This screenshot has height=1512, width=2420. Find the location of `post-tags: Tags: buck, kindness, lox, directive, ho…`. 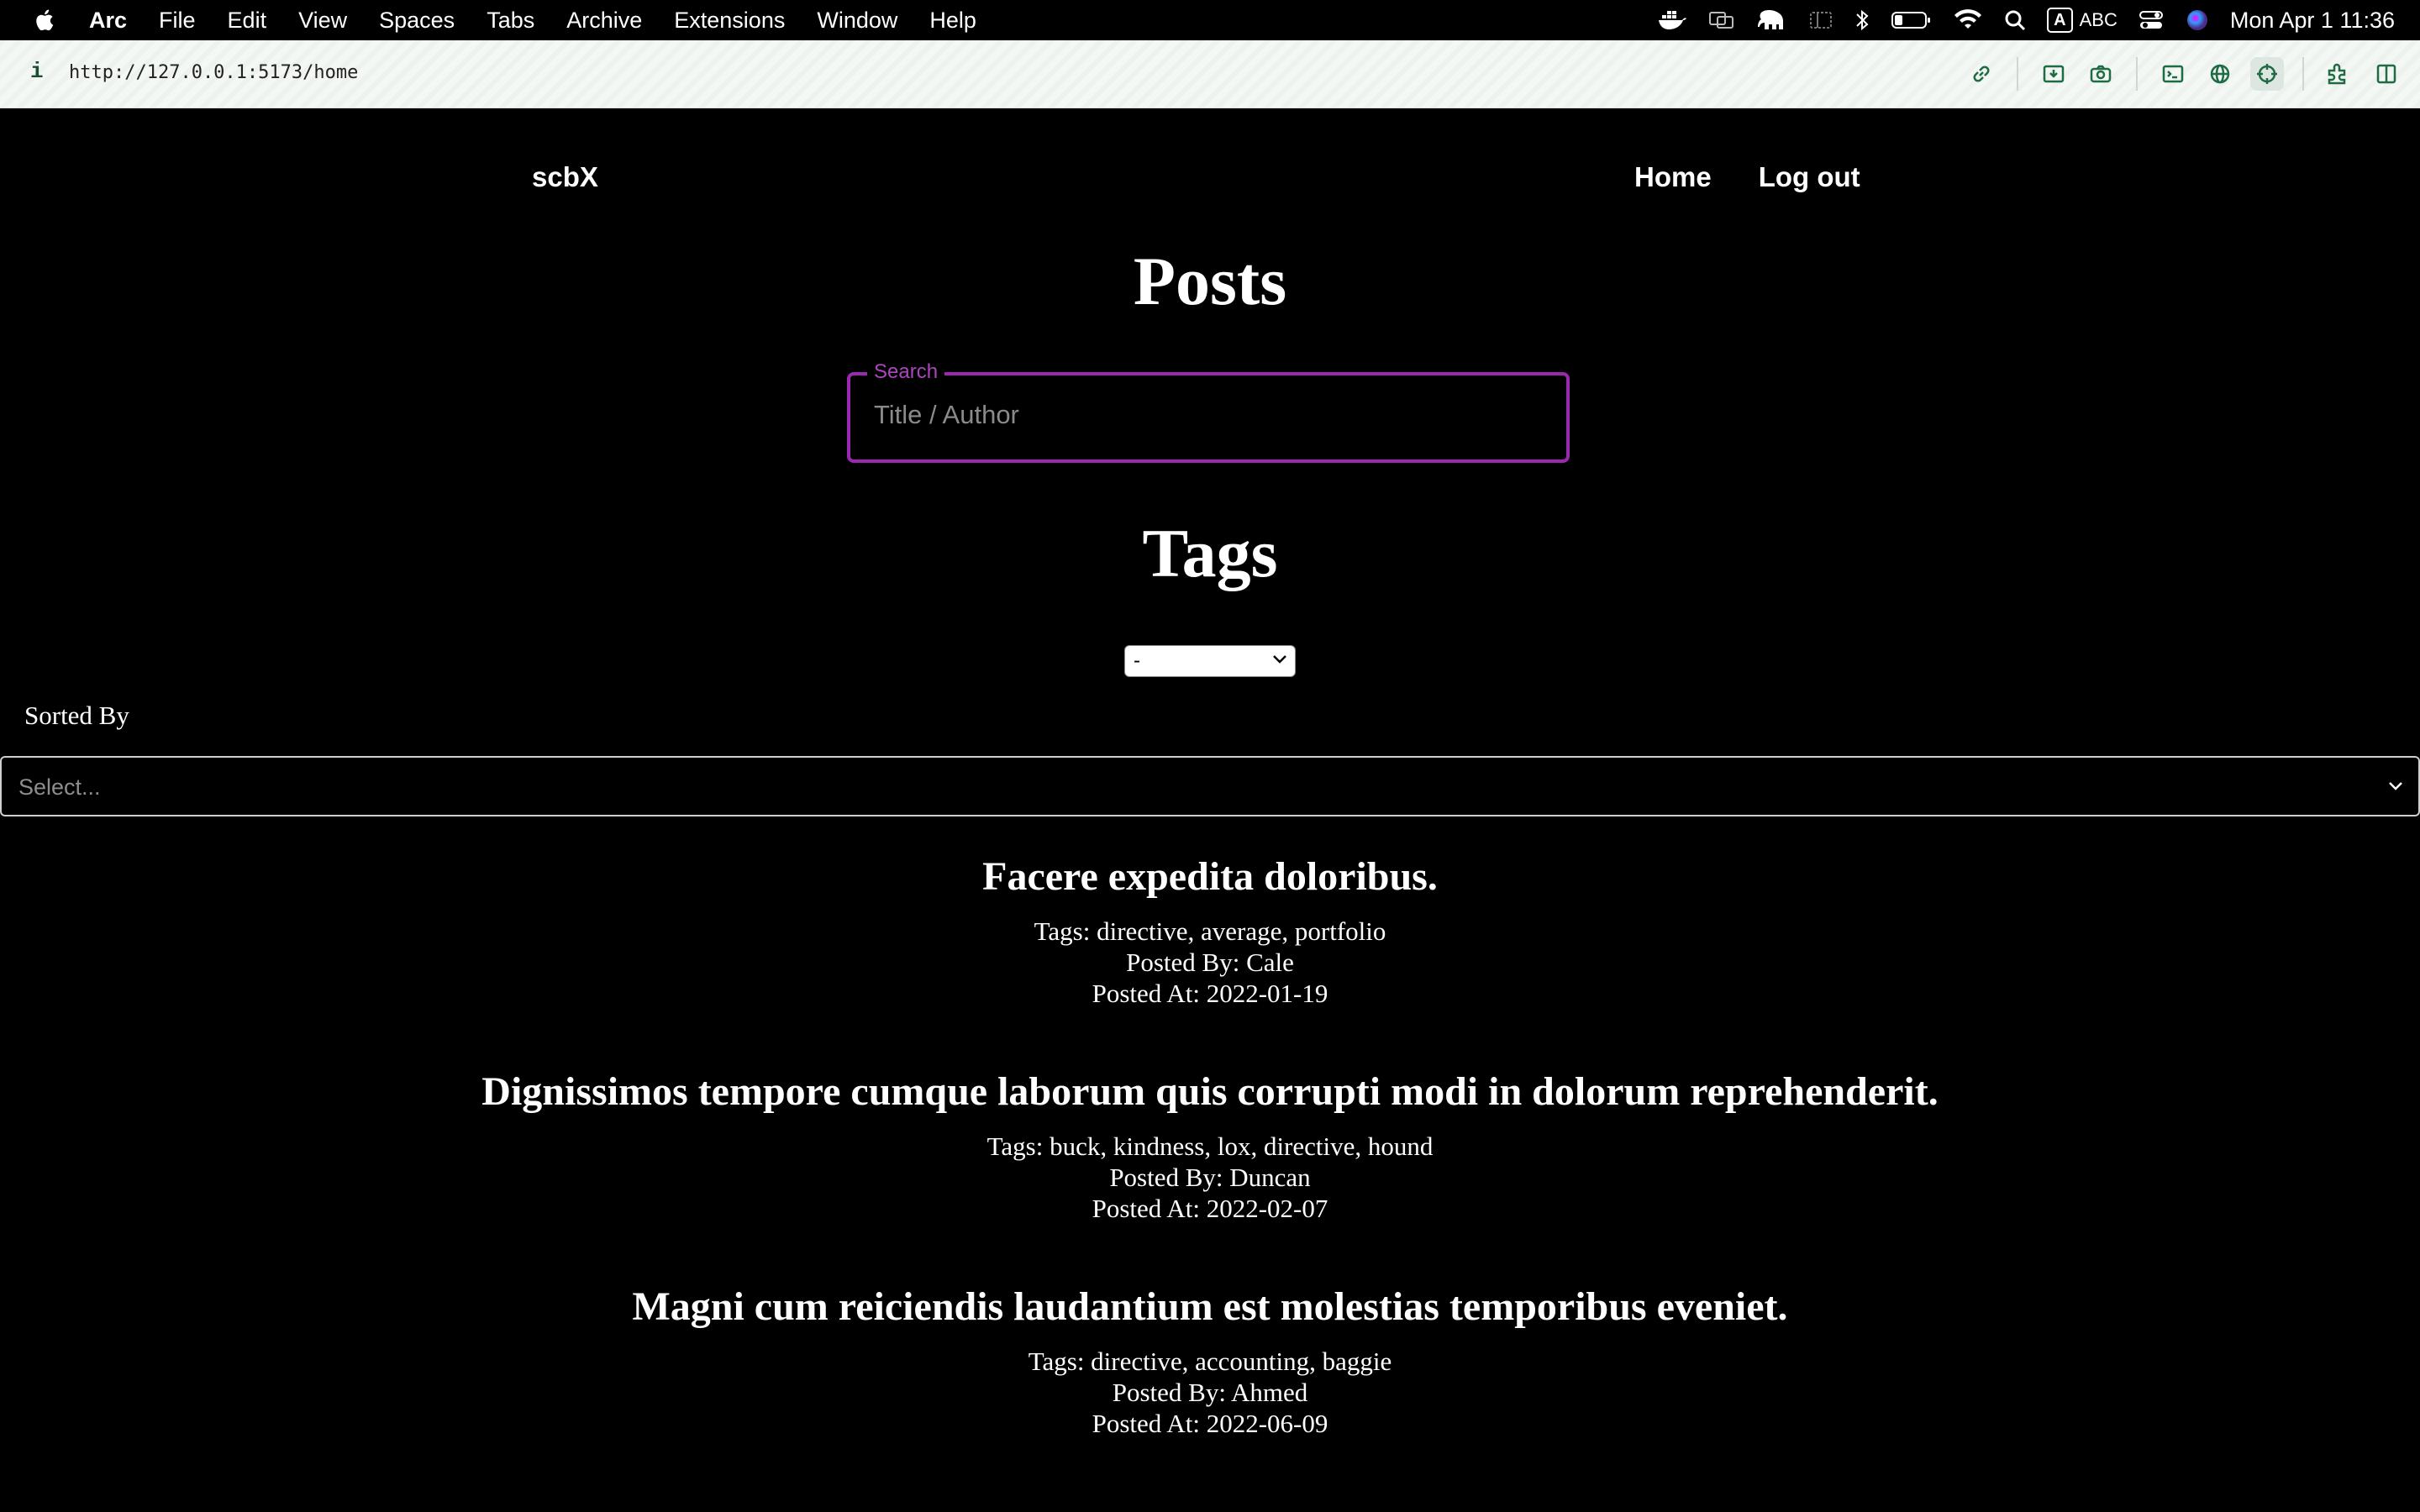

post-tags: Tags: buck, kindness, lox, directive, ho… is located at coordinates (1210, 1146).